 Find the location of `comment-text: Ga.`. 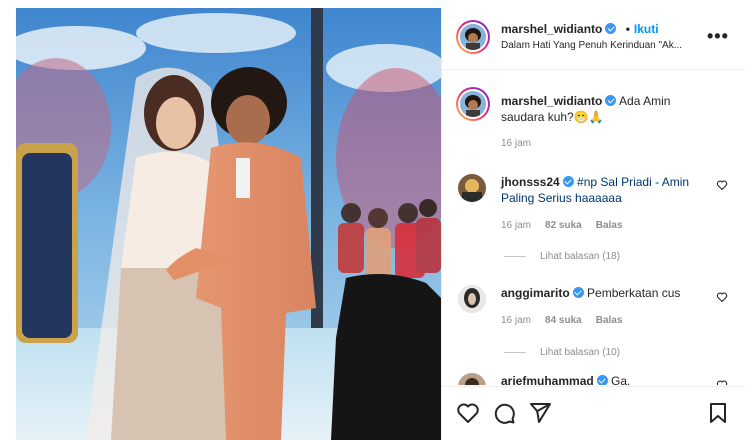

comment-text: Ga. is located at coordinates (621, 379).